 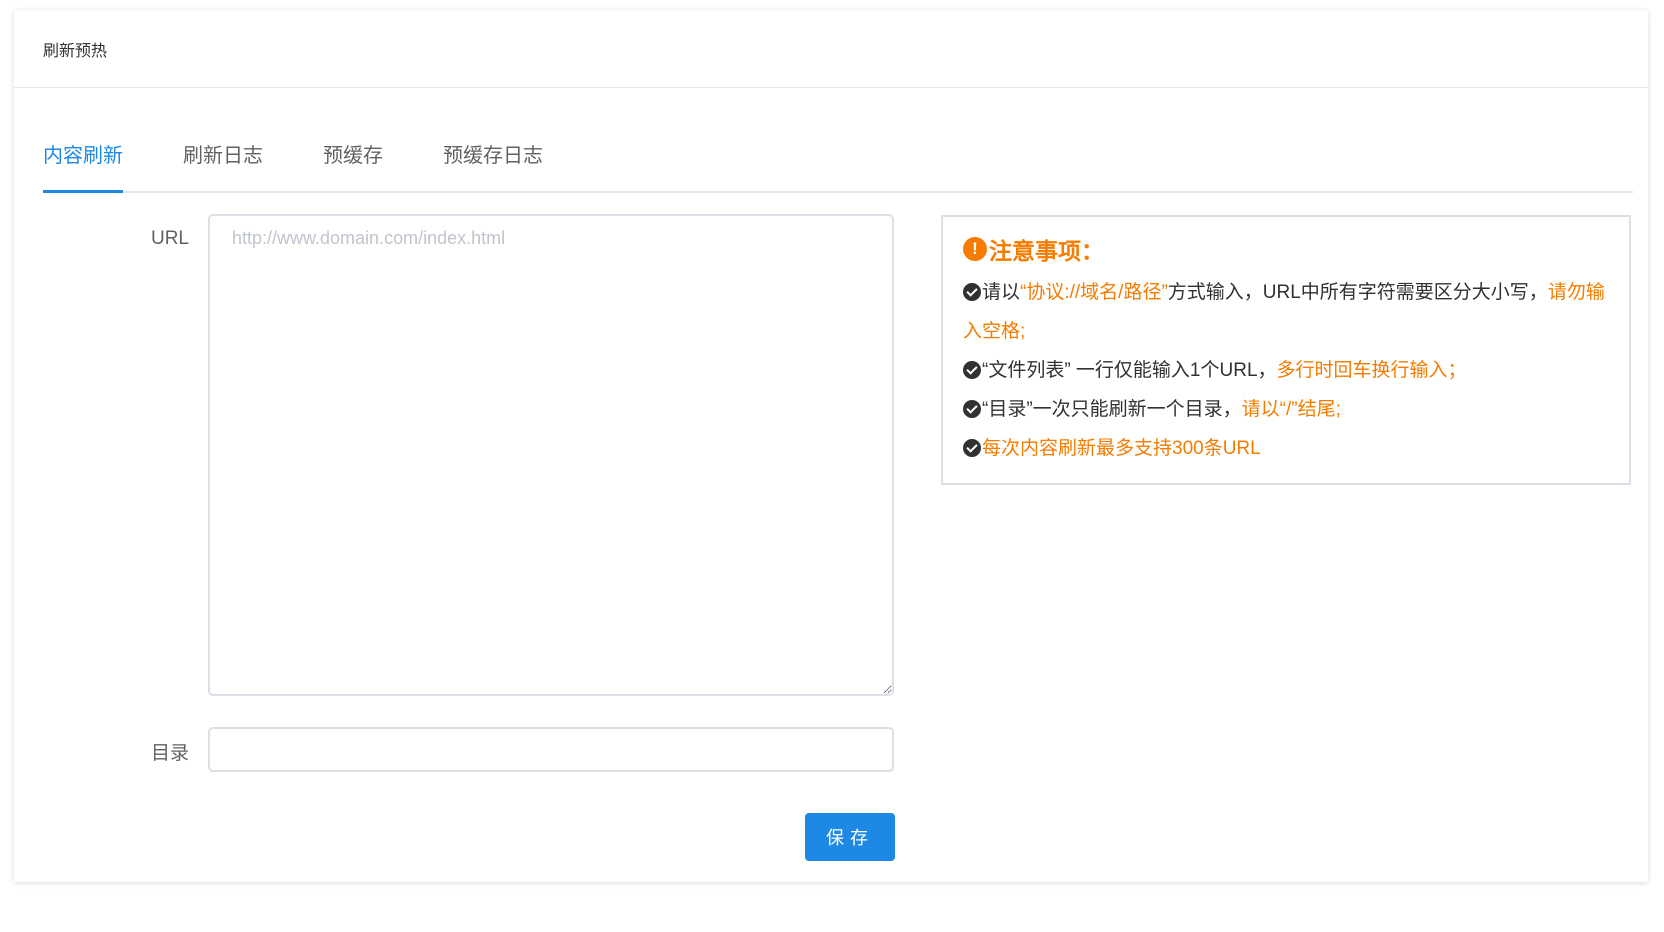 I want to click on notice-text: “目录”一次只能刷新一个目录，, so click(x=1112, y=409).